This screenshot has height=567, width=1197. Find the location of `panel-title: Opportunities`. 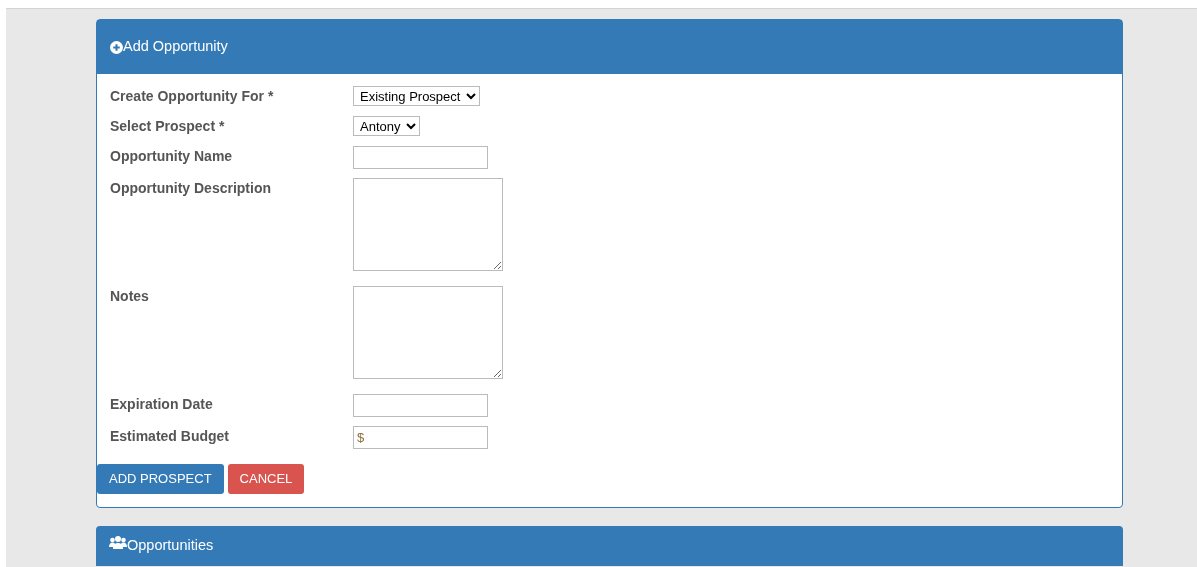

panel-title: Opportunities is located at coordinates (170, 545).